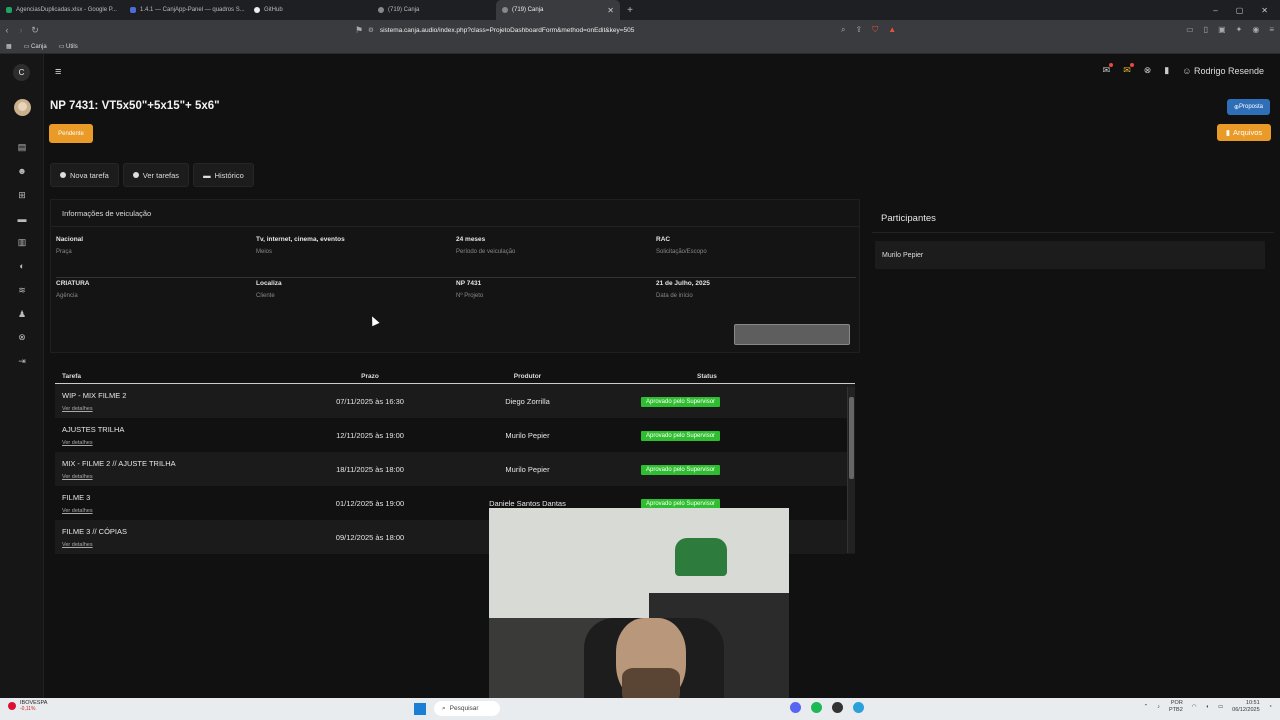  I want to click on close-tab-icon: ✕, so click(610, 10).